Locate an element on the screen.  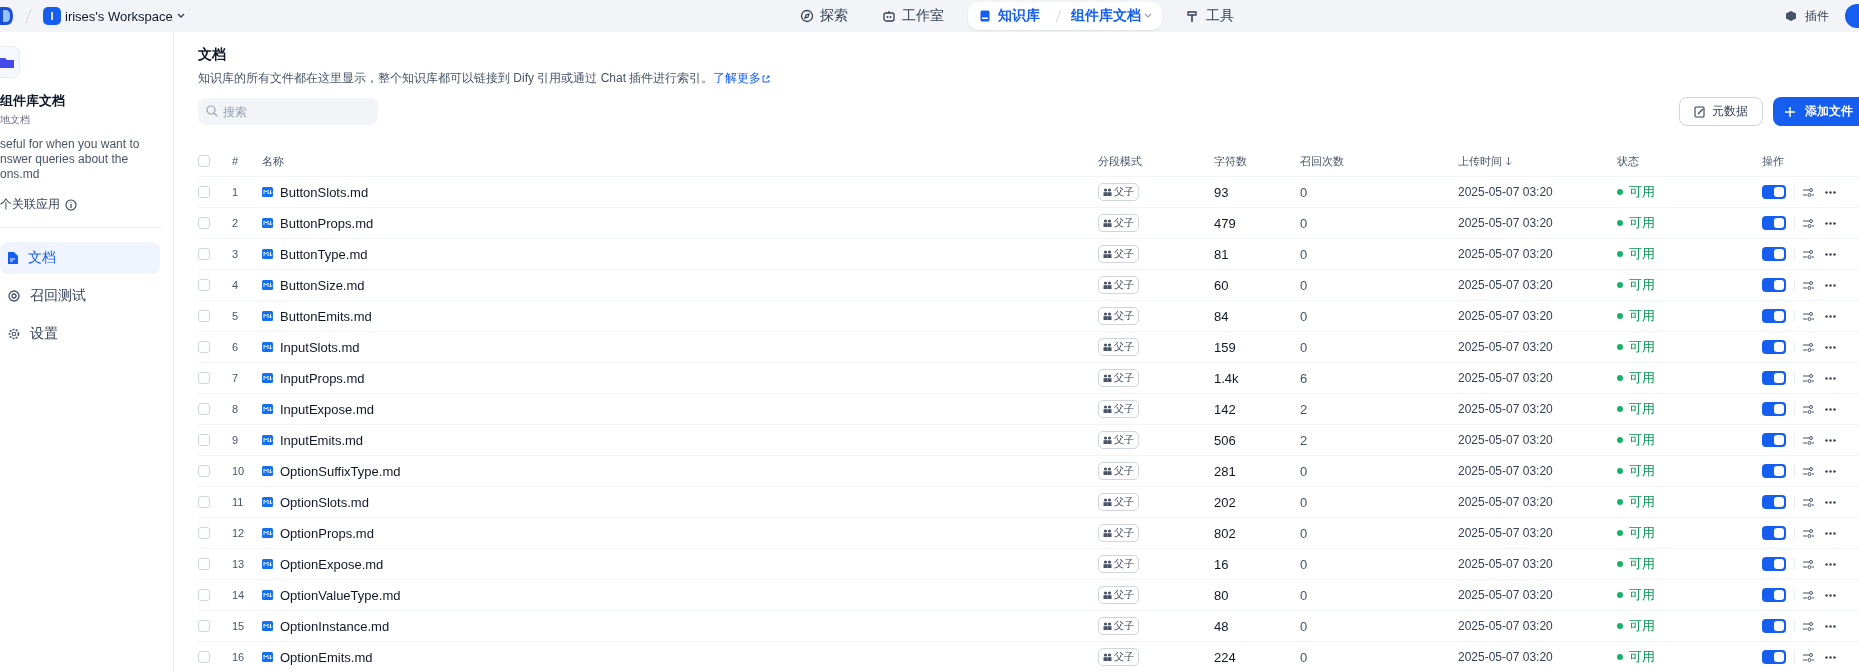
file-name: OptionEmits.md is located at coordinates (326, 657).